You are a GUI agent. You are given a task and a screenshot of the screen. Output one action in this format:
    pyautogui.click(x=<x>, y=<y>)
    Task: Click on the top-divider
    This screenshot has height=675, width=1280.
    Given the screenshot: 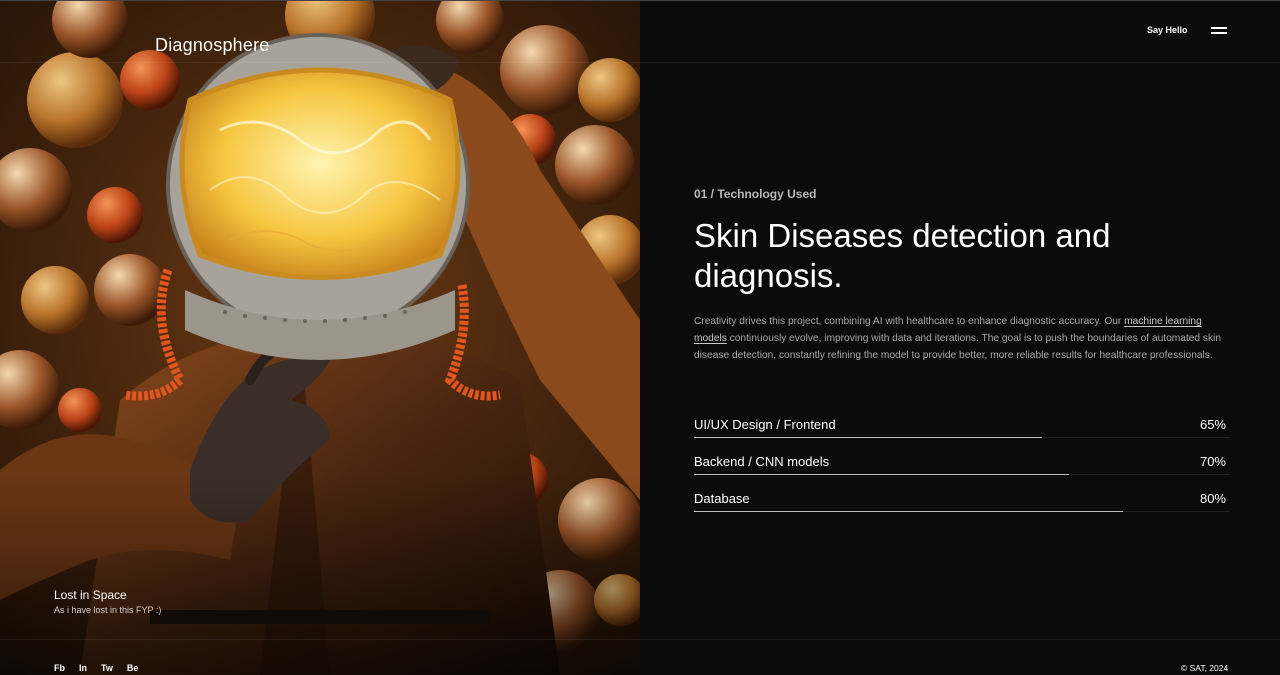 What is the action you would take?
    pyautogui.click(x=640, y=0)
    